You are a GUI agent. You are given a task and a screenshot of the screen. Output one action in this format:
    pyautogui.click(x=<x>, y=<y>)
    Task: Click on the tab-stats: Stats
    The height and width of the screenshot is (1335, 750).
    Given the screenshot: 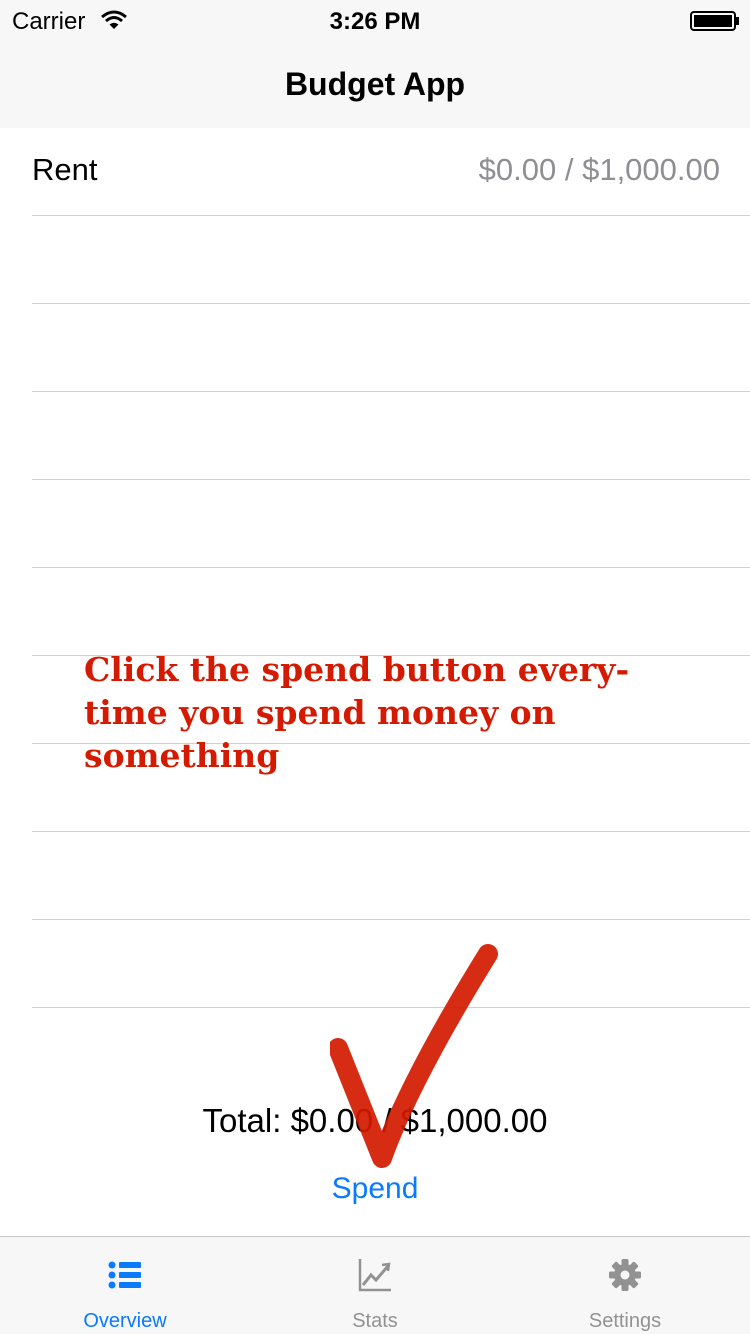 What is the action you would take?
    pyautogui.click(x=375, y=1286)
    